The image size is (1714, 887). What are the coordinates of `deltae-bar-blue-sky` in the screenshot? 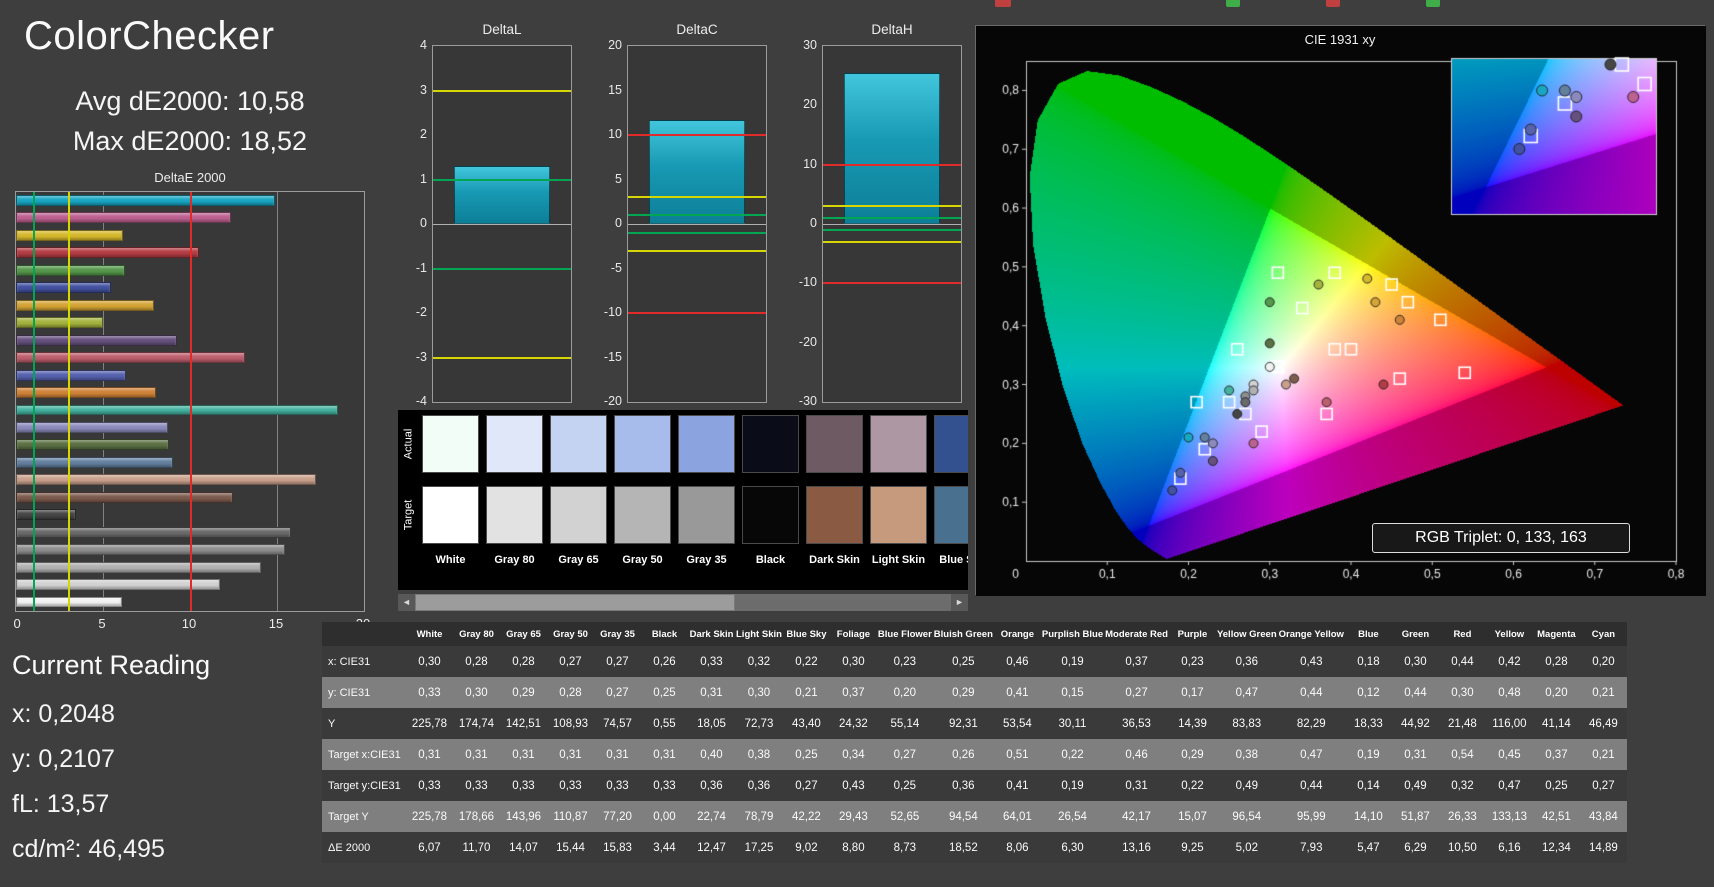 It's located at (94, 462).